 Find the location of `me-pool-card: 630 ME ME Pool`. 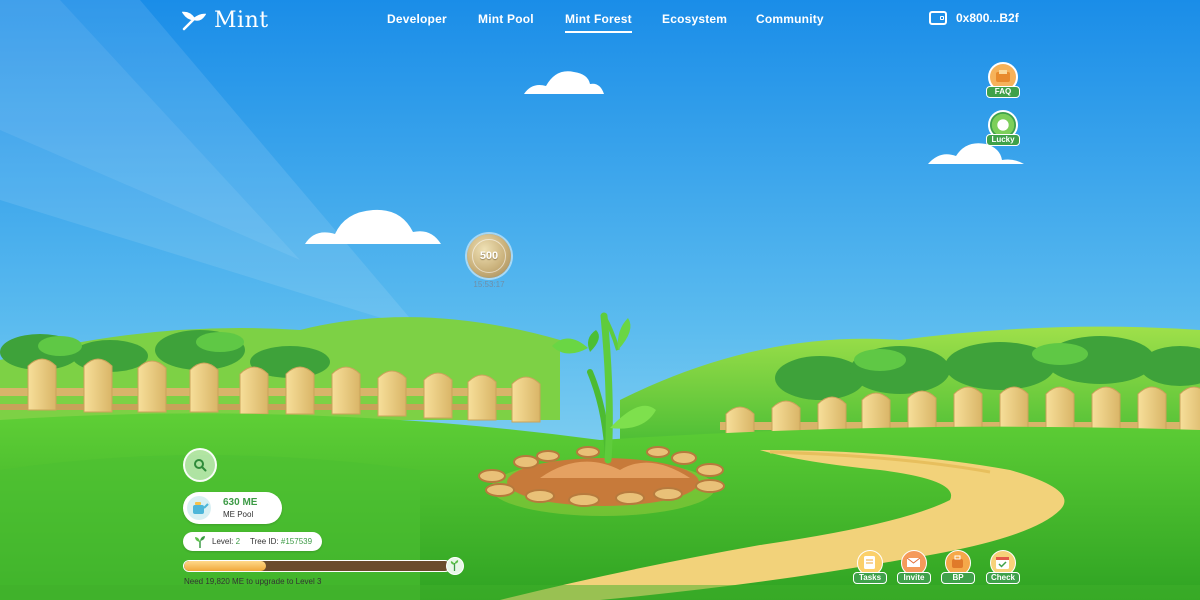

me-pool-card: 630 ME ME Pool is located at coordinates (232, 508).